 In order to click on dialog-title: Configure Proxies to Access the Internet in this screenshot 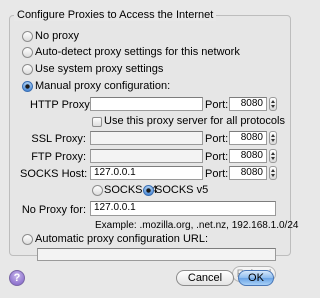, I will do `click(115, 15)`.